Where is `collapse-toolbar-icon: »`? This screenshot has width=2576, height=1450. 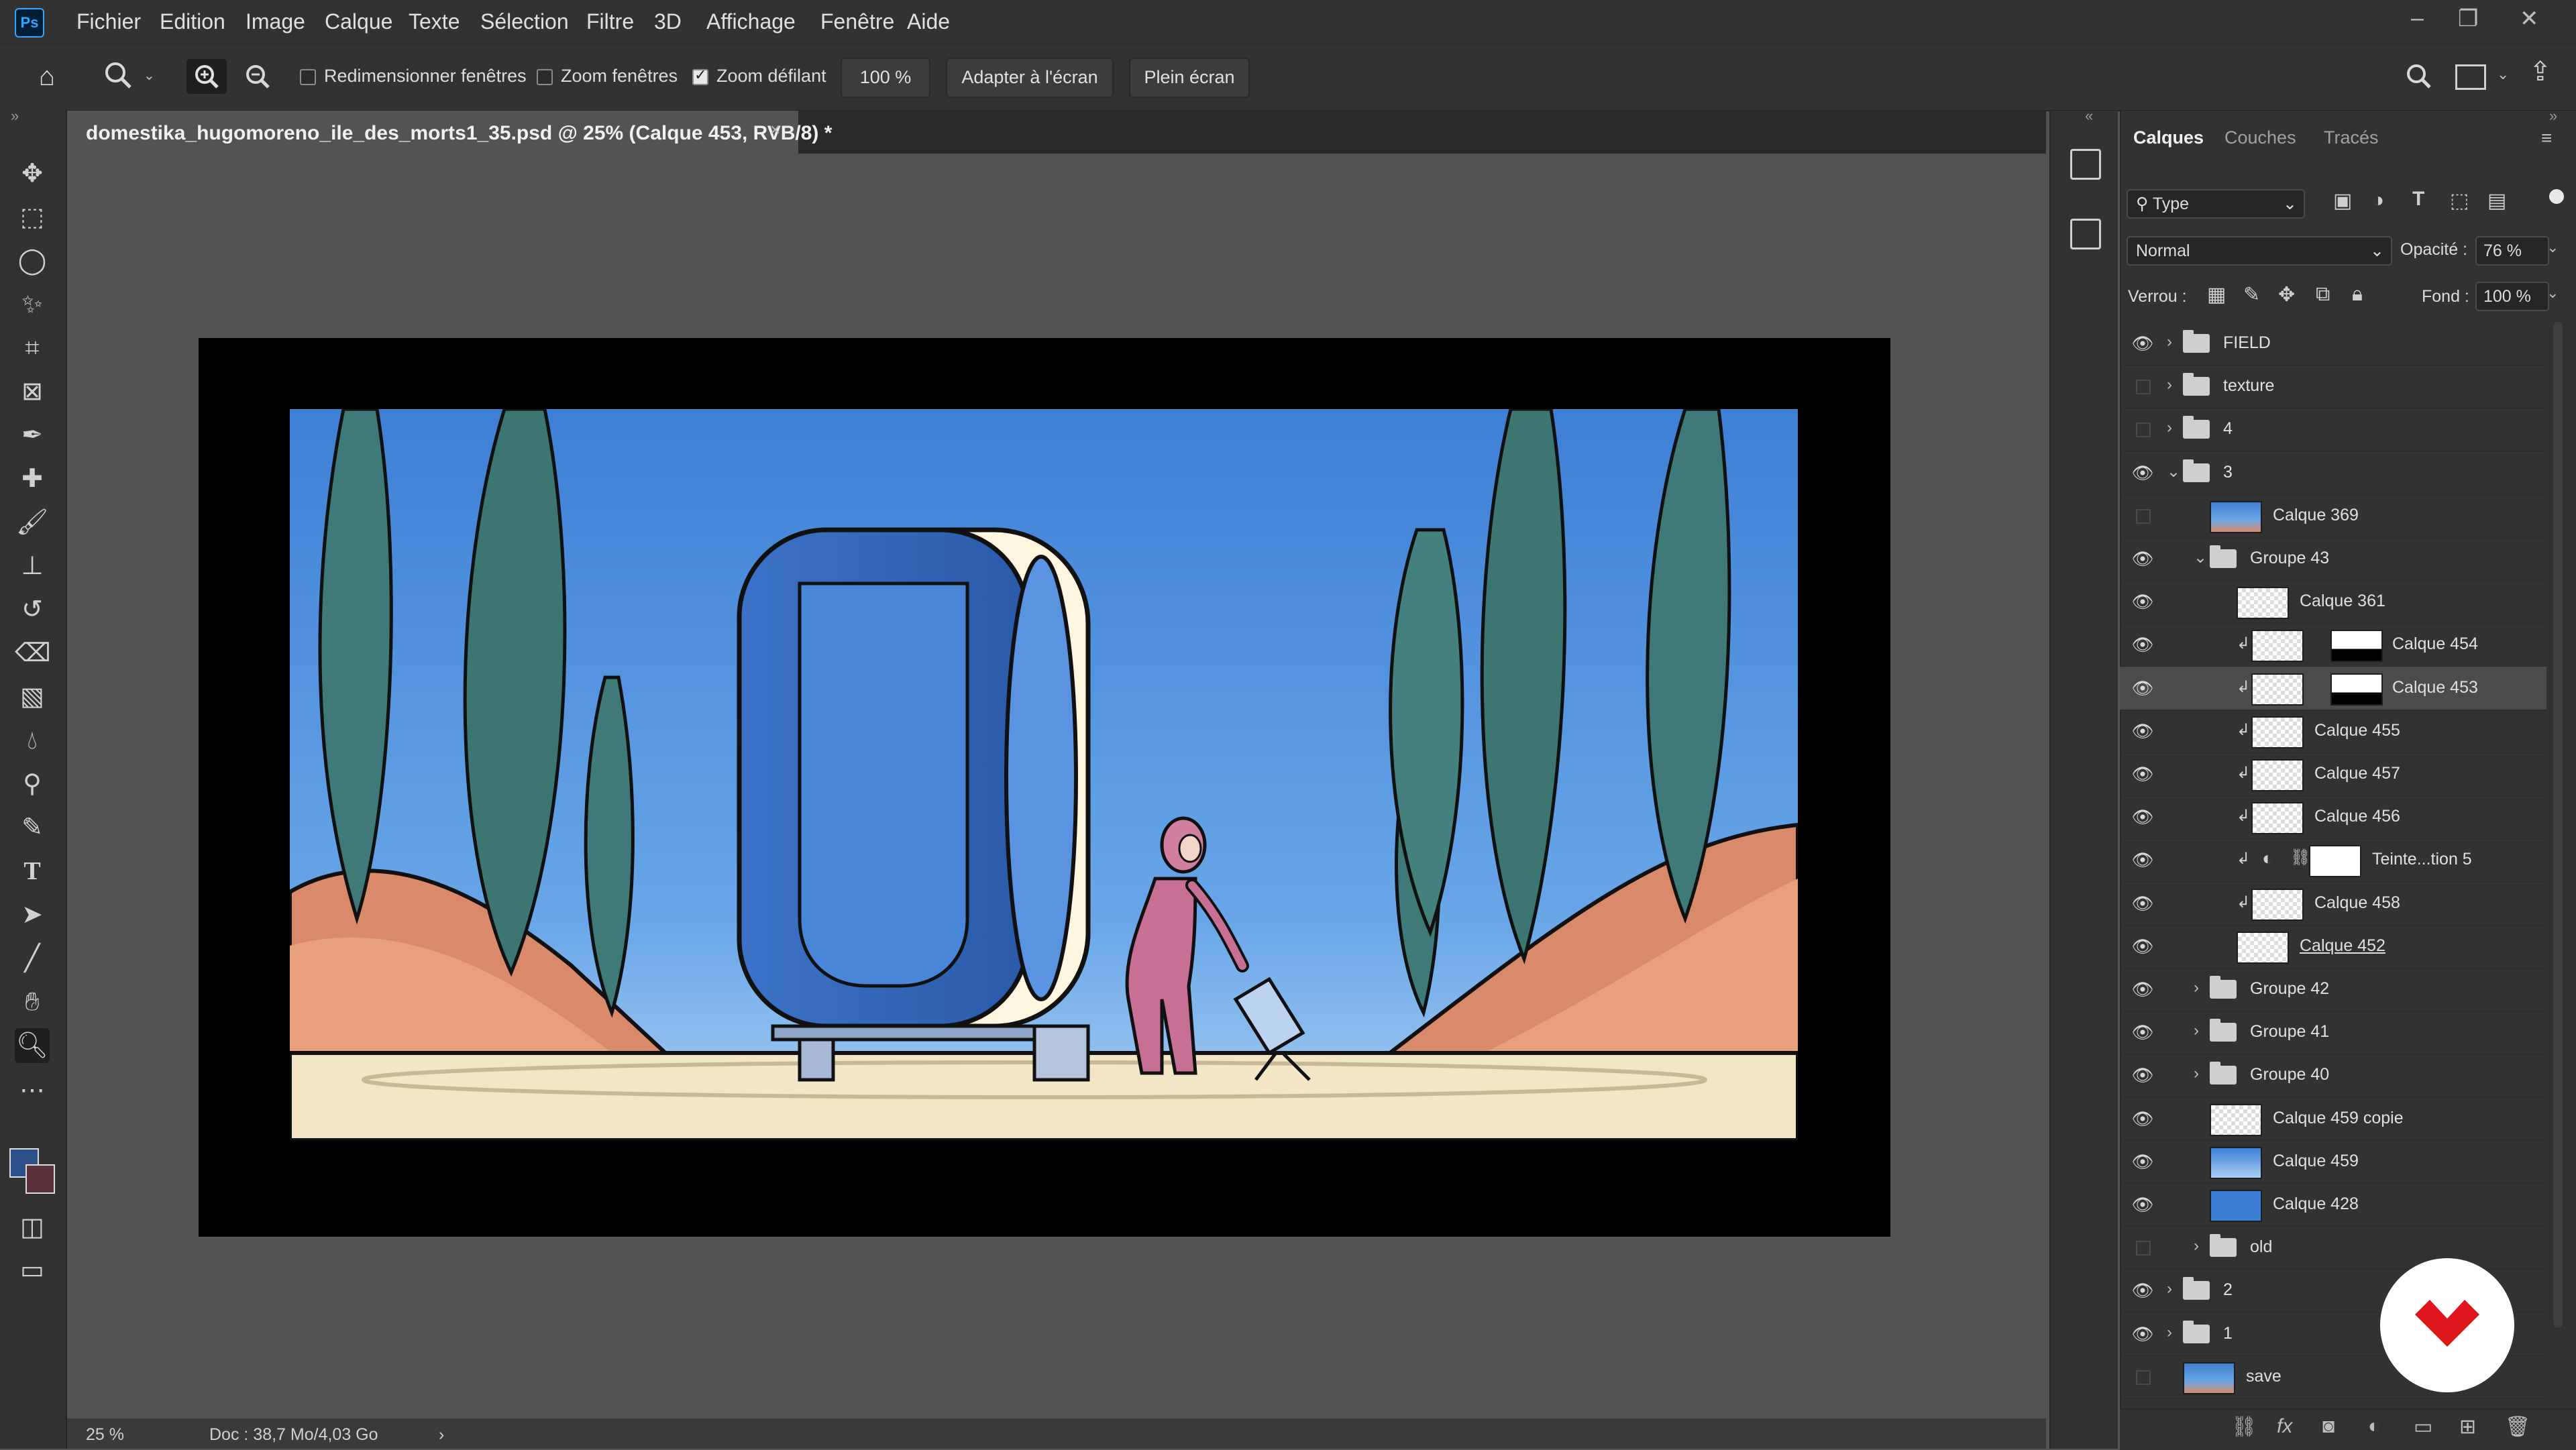 collapse-toolbar-icon: » is located at coordinates (15, 116).